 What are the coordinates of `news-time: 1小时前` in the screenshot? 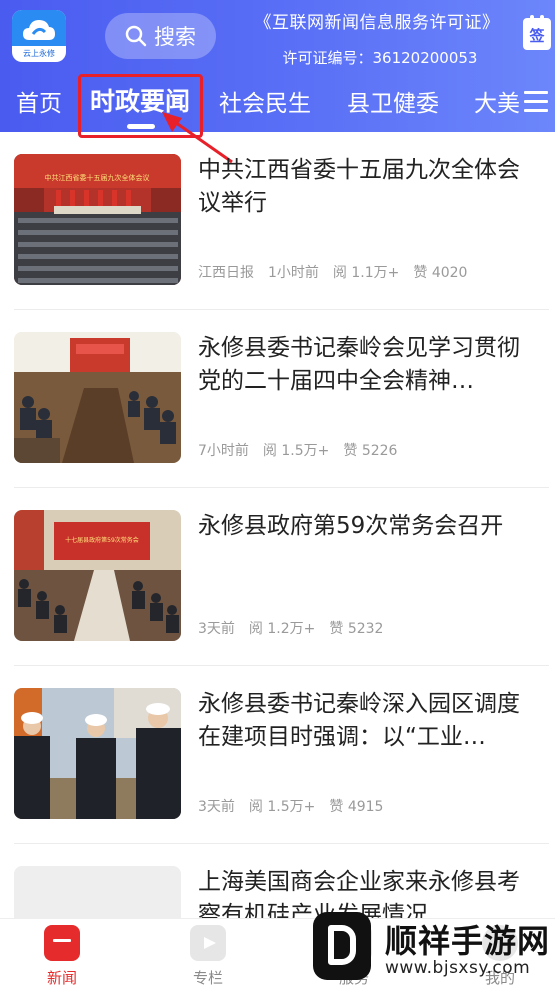 It's located at (293, 273).